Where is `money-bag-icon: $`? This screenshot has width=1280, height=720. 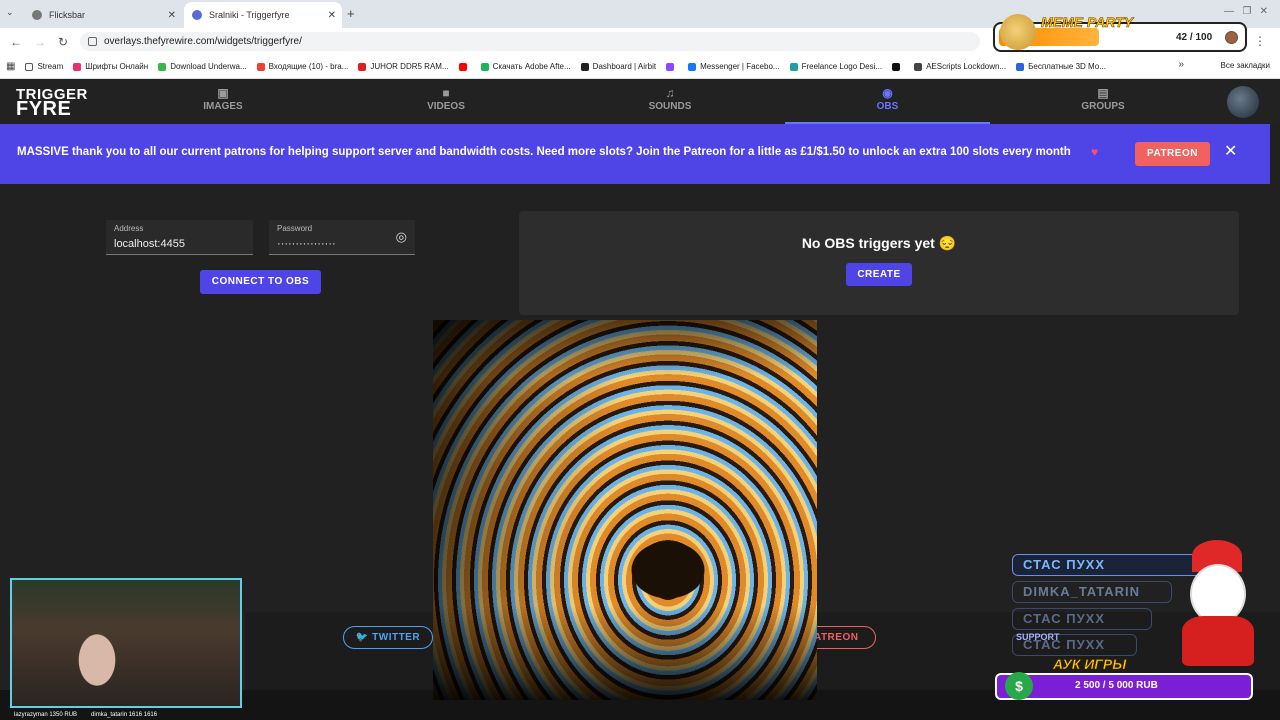
money-bag-icon: $ is located at coordinates (1019, 686).